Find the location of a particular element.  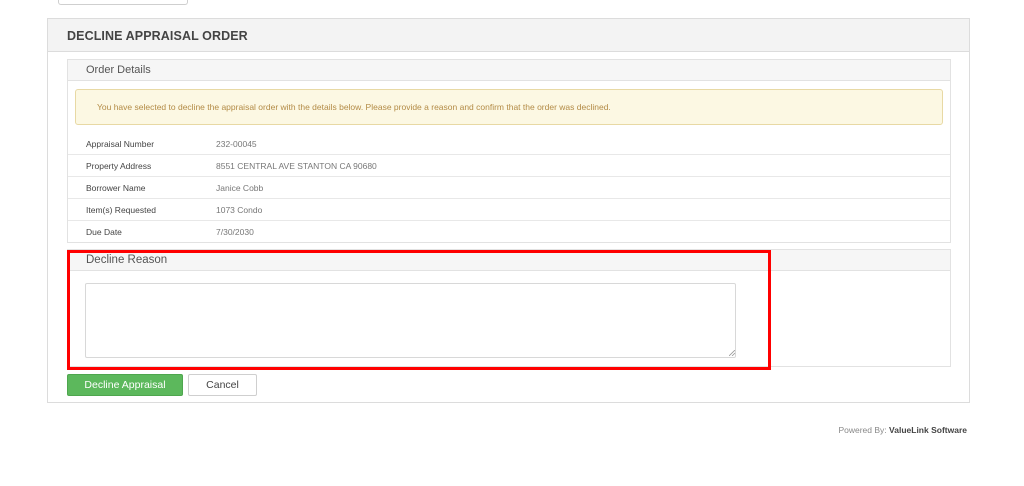

brand-link: ValueLink Software is located at coordinates (928, 430).